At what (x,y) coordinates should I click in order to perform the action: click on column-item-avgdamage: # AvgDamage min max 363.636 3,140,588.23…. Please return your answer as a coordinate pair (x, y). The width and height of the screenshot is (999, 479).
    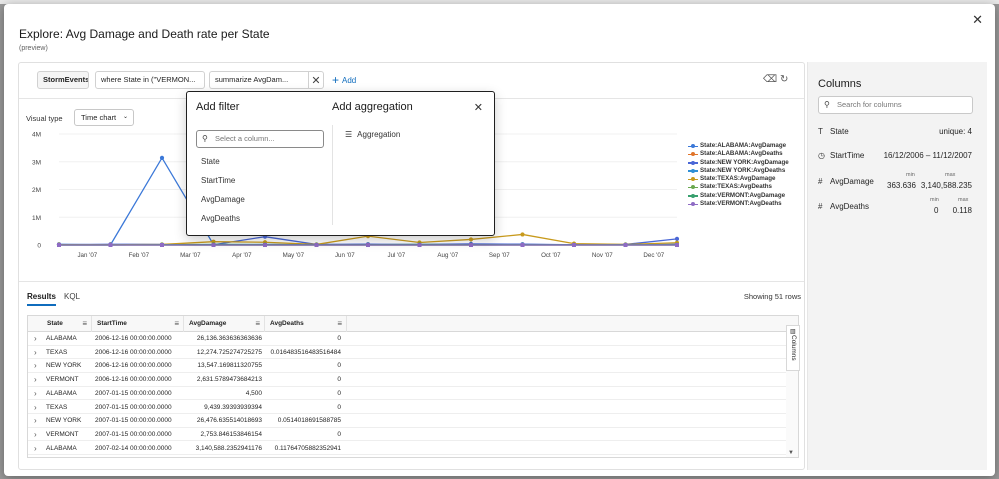
    Looking at the image, I should click on (897, 183).